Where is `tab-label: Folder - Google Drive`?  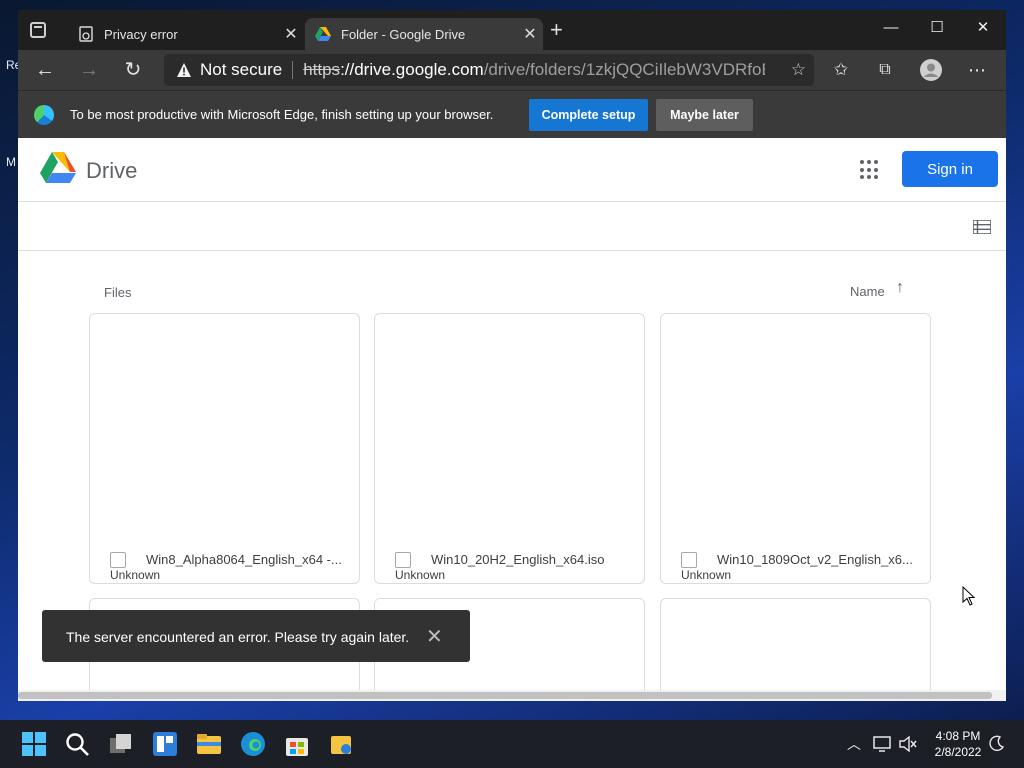 tab-label: Folder - Google Drive is located at coordinates (403, 34).